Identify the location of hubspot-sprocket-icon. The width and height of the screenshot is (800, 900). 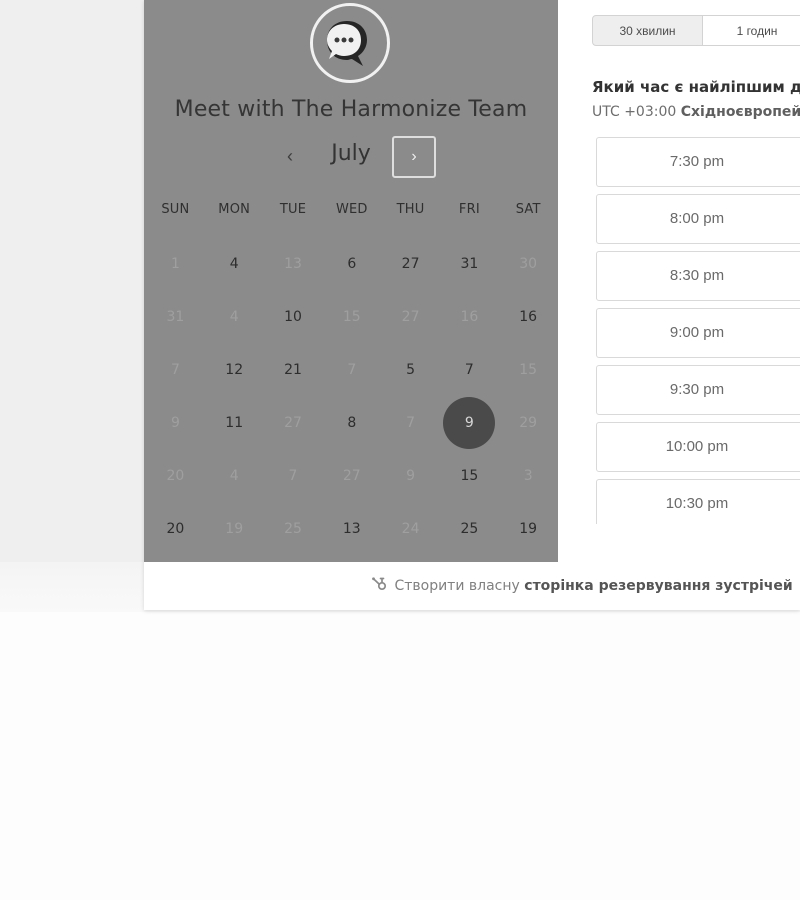
(379, 584).